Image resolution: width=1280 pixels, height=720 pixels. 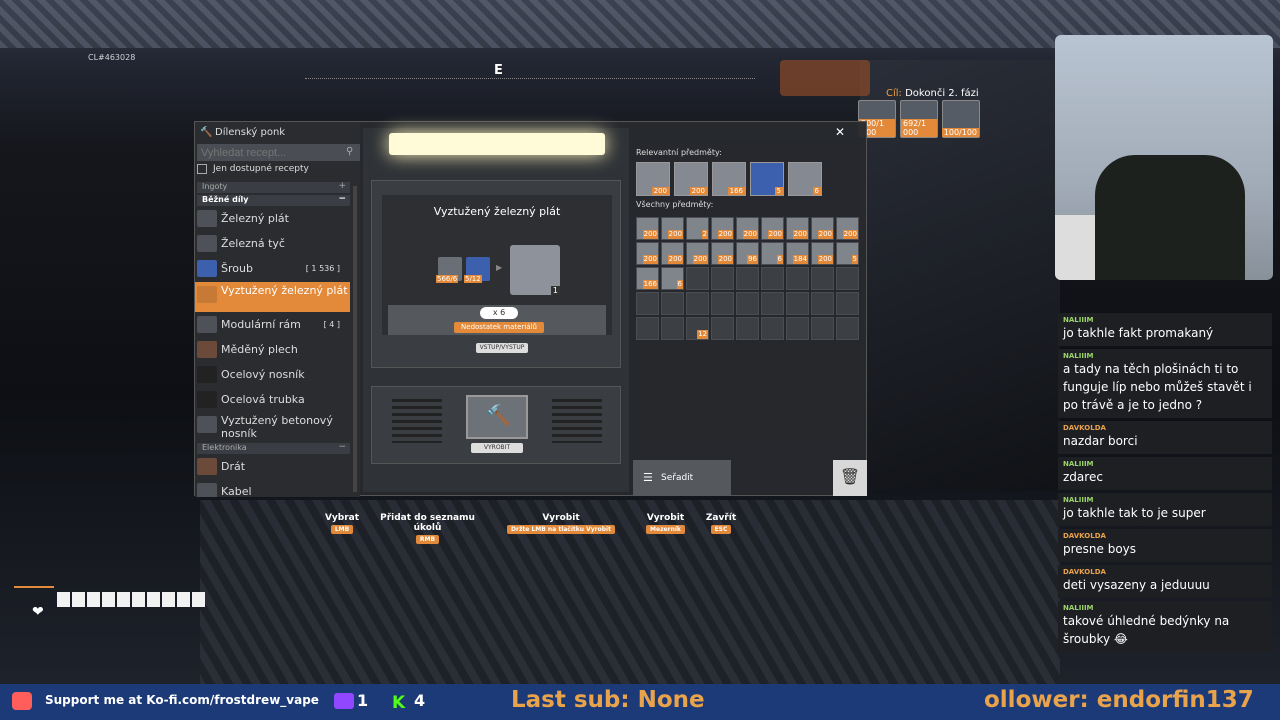 I want to click on craft-button-label: VYROBIT, so click(x=497, y=448).